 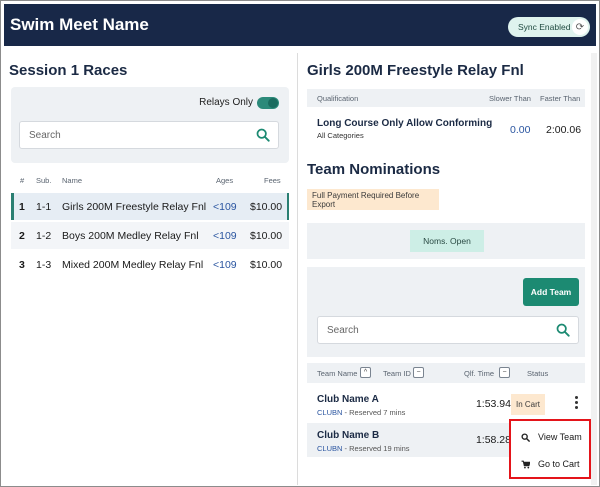 I want to click on view-team-menu-item: View Team, so click(x=551, y=437).